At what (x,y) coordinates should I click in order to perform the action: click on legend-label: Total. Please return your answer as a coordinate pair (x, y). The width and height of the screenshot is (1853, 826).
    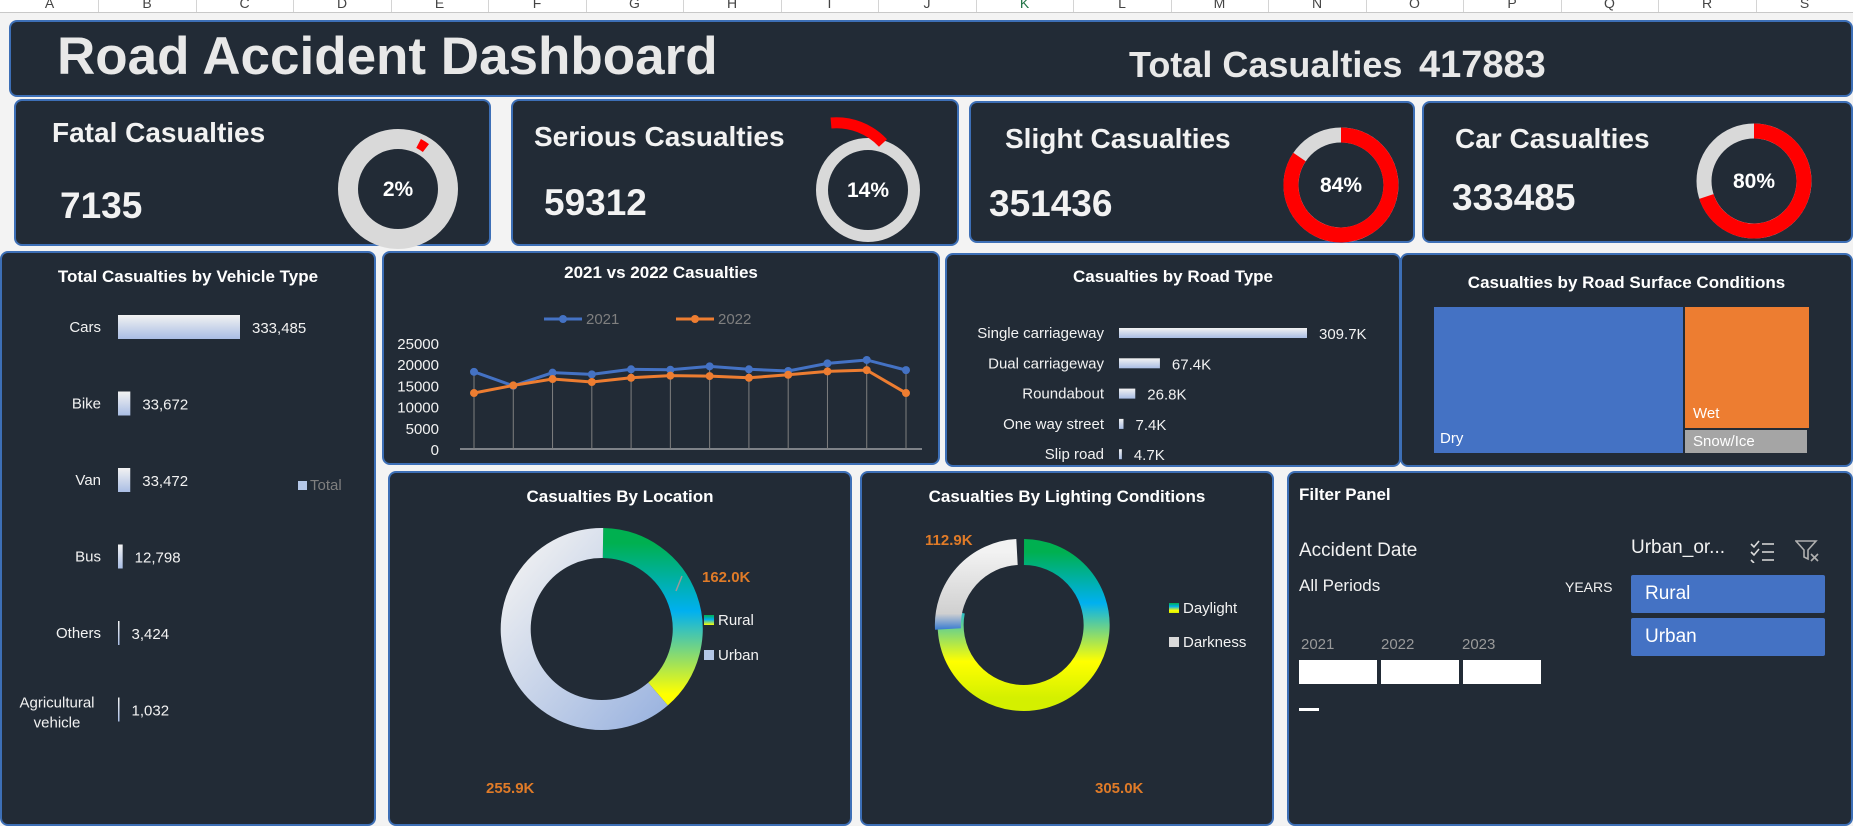
    Looking at the image, I should click on (326, 485).